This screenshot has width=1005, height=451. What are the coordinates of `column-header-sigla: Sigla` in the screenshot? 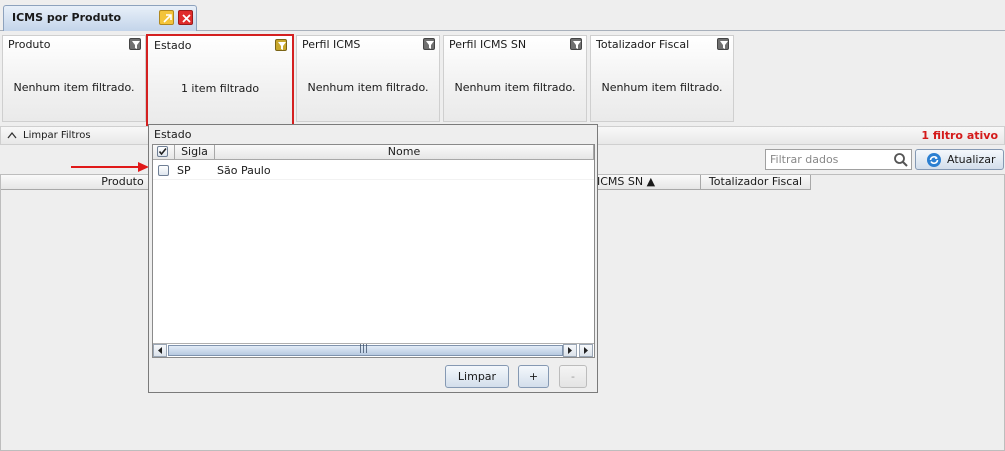 It's located at (195, 152).